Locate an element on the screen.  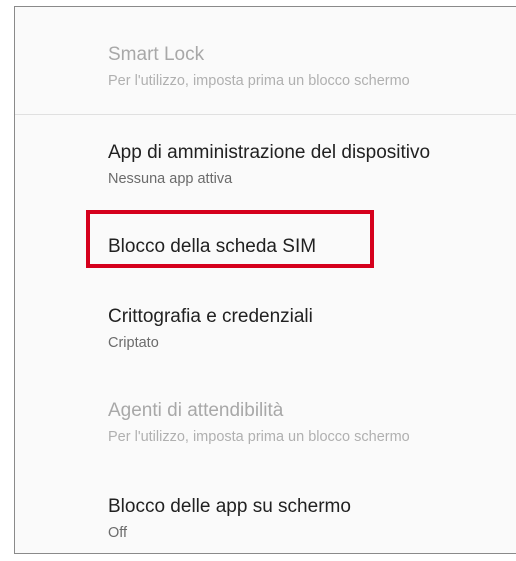
setting-title: Crittografia e credenziali is located at coordinates (210, 316).